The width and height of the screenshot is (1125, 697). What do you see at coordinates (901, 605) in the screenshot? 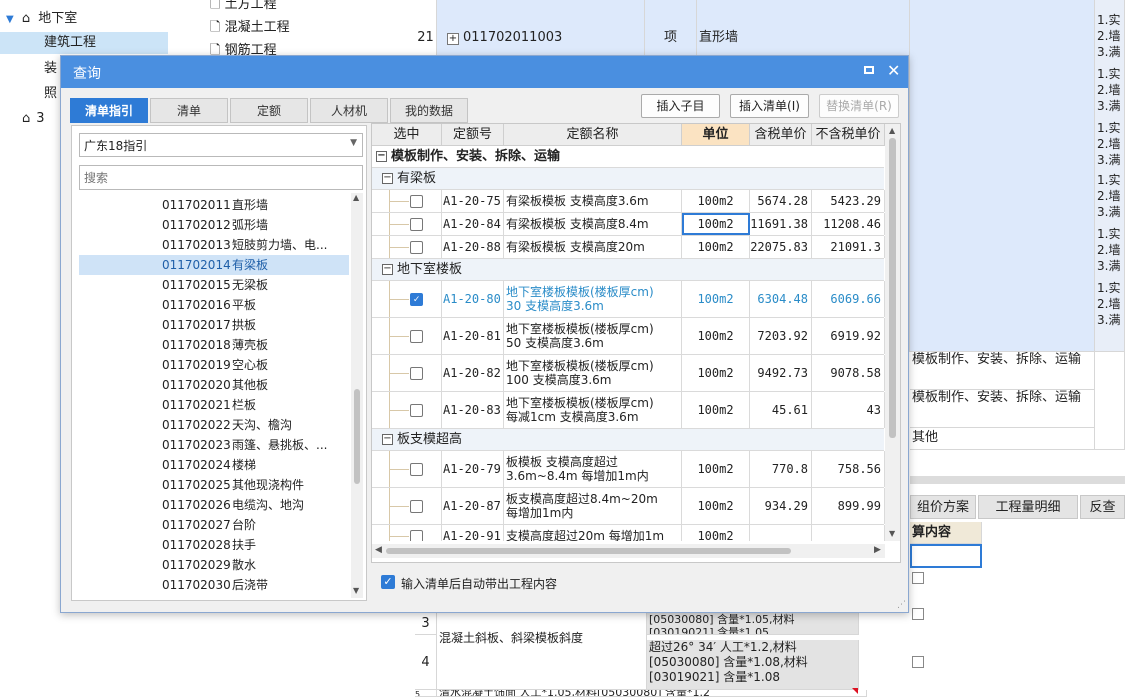
I see `resize-grip-icon: ⋰` at bounding box center [901, 605].